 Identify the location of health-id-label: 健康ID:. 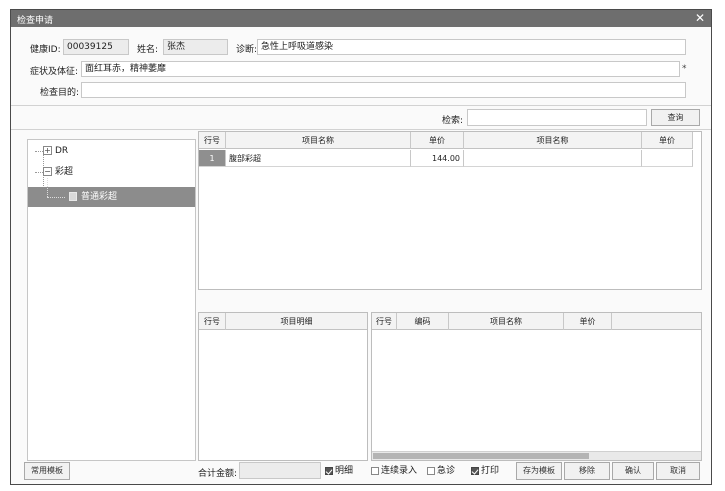
(45, 50).